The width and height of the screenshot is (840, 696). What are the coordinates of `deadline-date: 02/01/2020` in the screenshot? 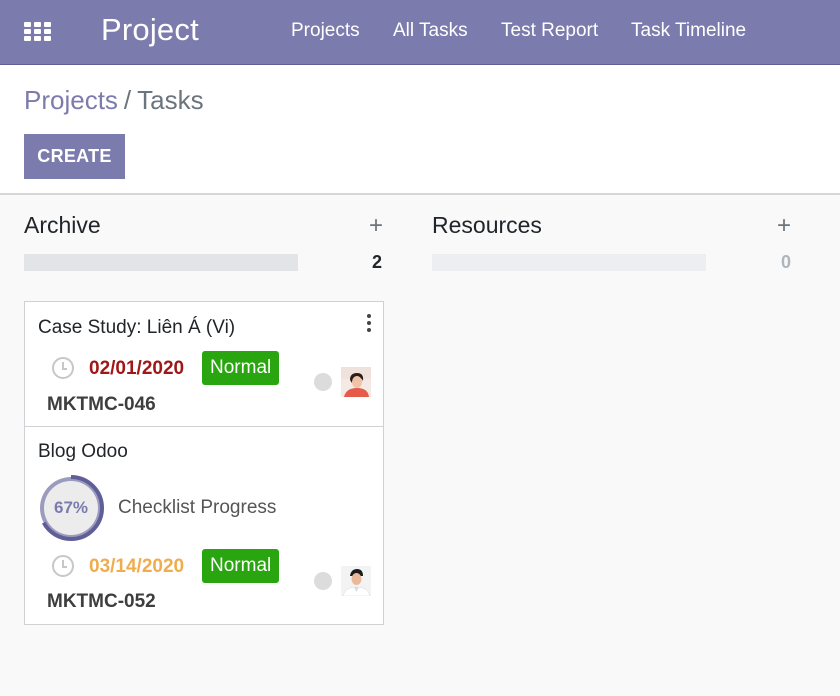 It's located at (137, 368).